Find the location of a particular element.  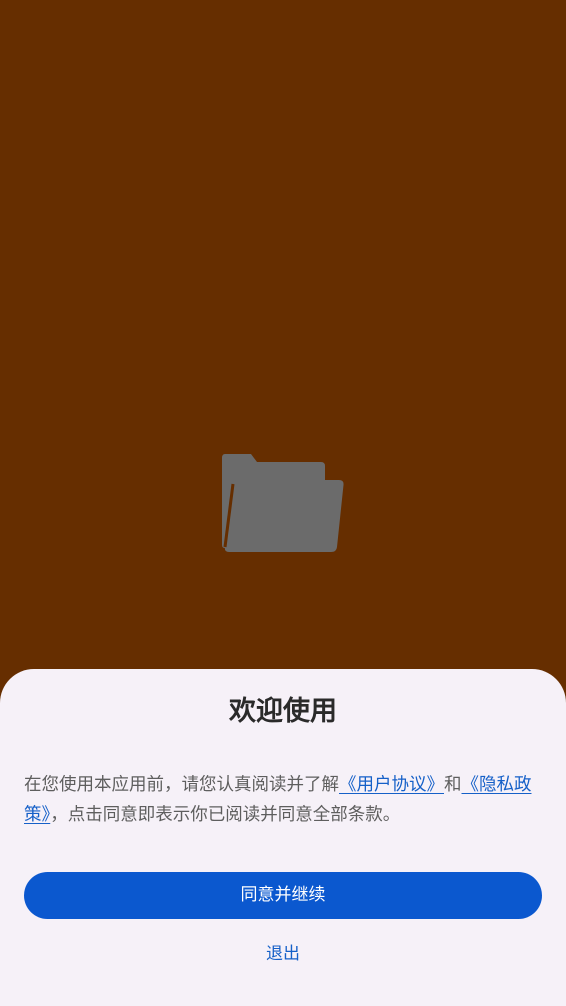

folder-icon is located at coordinates (283, 503).